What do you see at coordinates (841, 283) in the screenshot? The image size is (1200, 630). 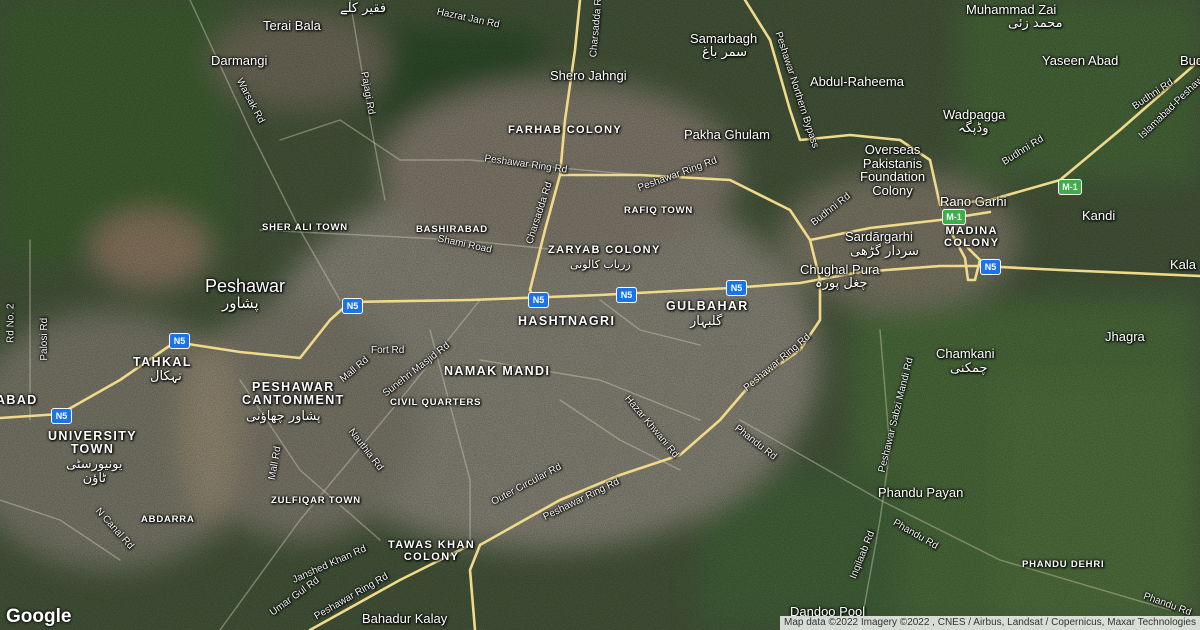 I see `area-chughal-pura-ur: چغل پورہ` at bounding box center [841, 283].